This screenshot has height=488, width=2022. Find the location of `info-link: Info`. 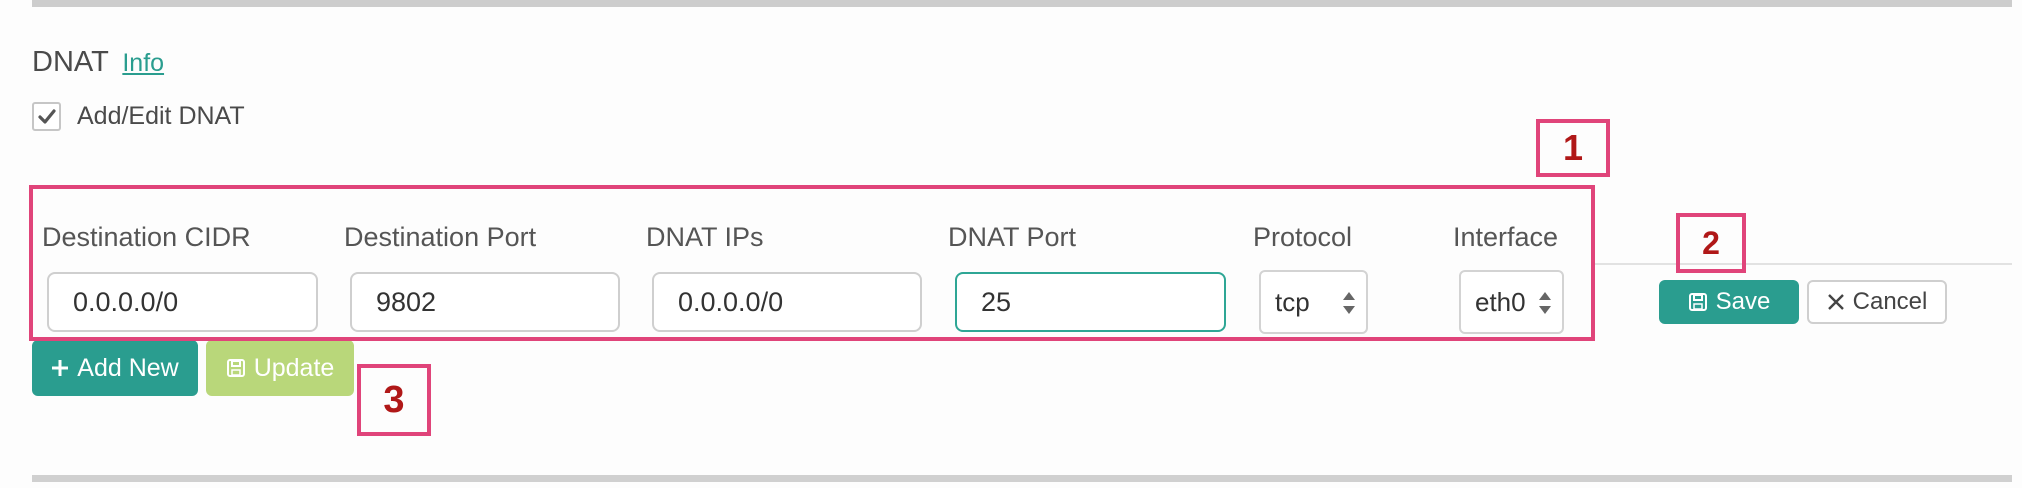

info-link: Info is located at coordinates (143, 63).